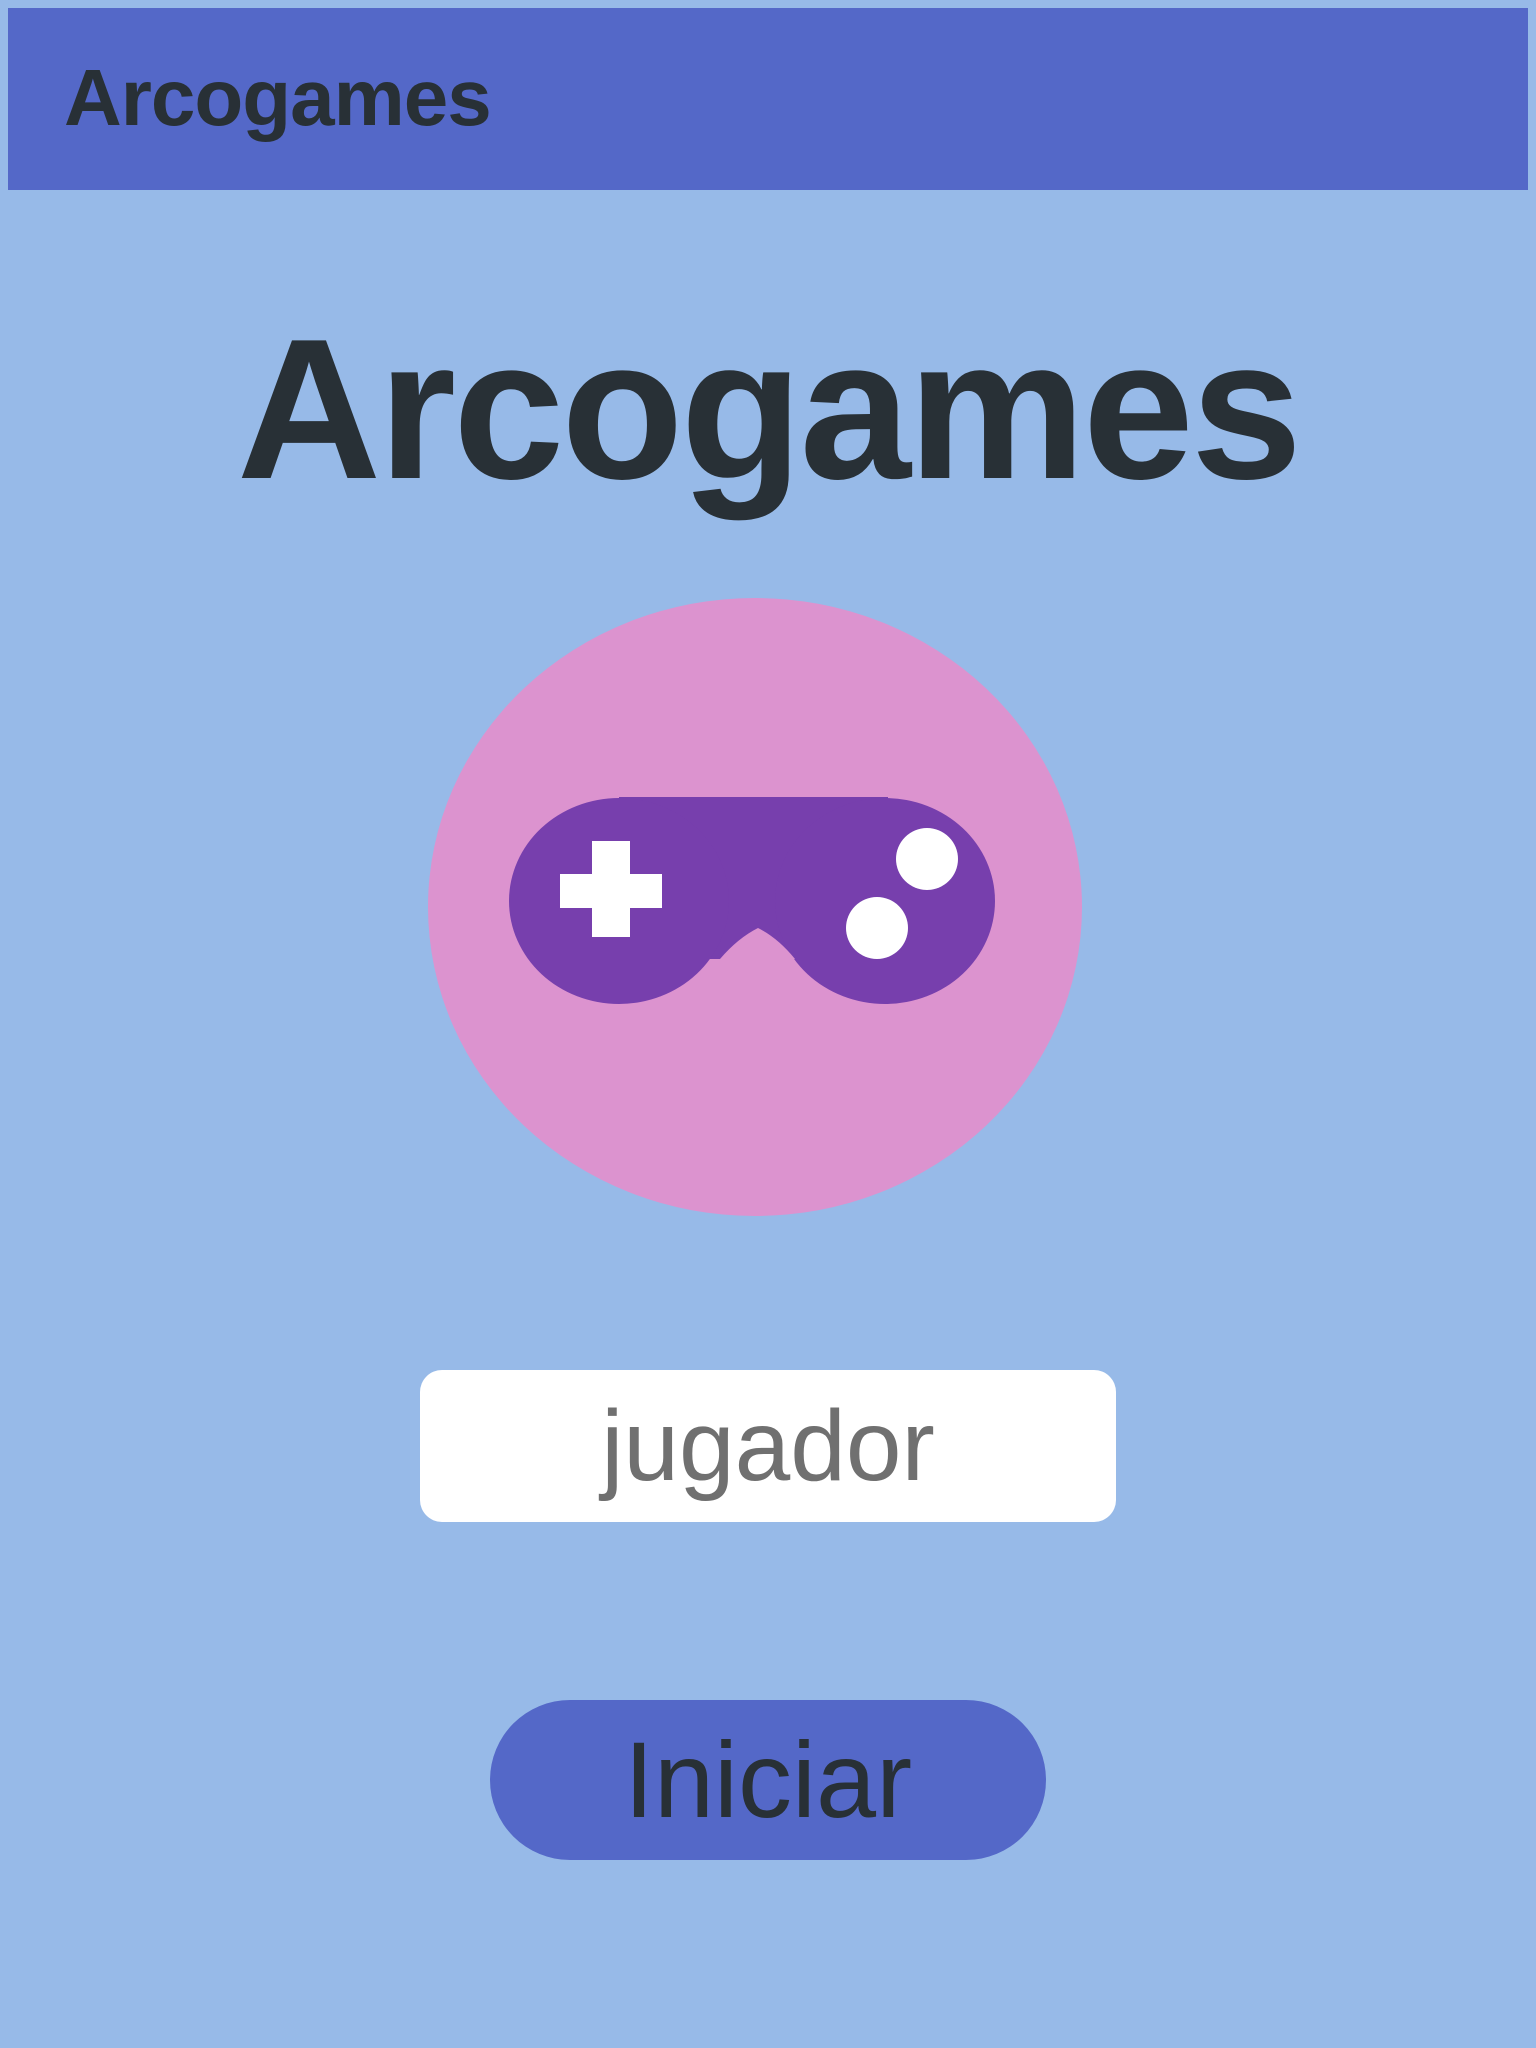 Image resolution: width=1536 pixels, height=2048 pixels. What do you see at coordinates (769, 409) in the screenshot?
I see `page-title: Arcogames` at bounding box center [769, 409].